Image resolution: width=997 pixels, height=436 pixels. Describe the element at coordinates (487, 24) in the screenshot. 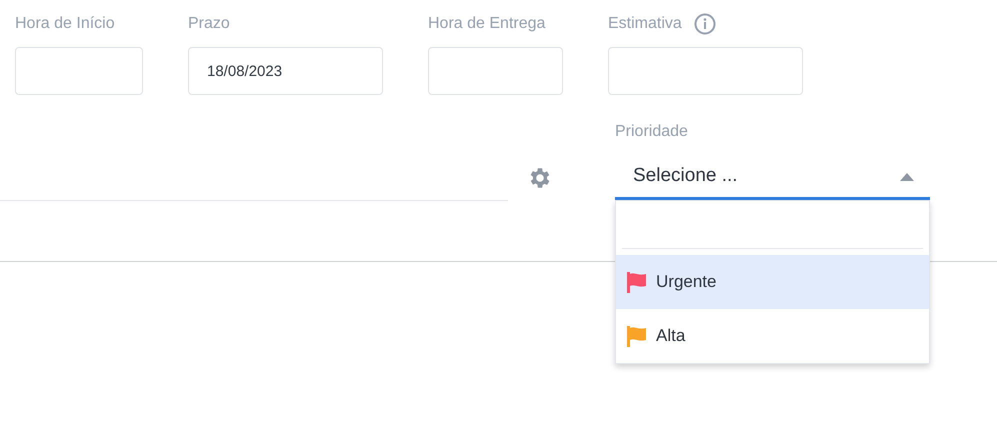

I see `field-label: Hora de Entrega` at that location.